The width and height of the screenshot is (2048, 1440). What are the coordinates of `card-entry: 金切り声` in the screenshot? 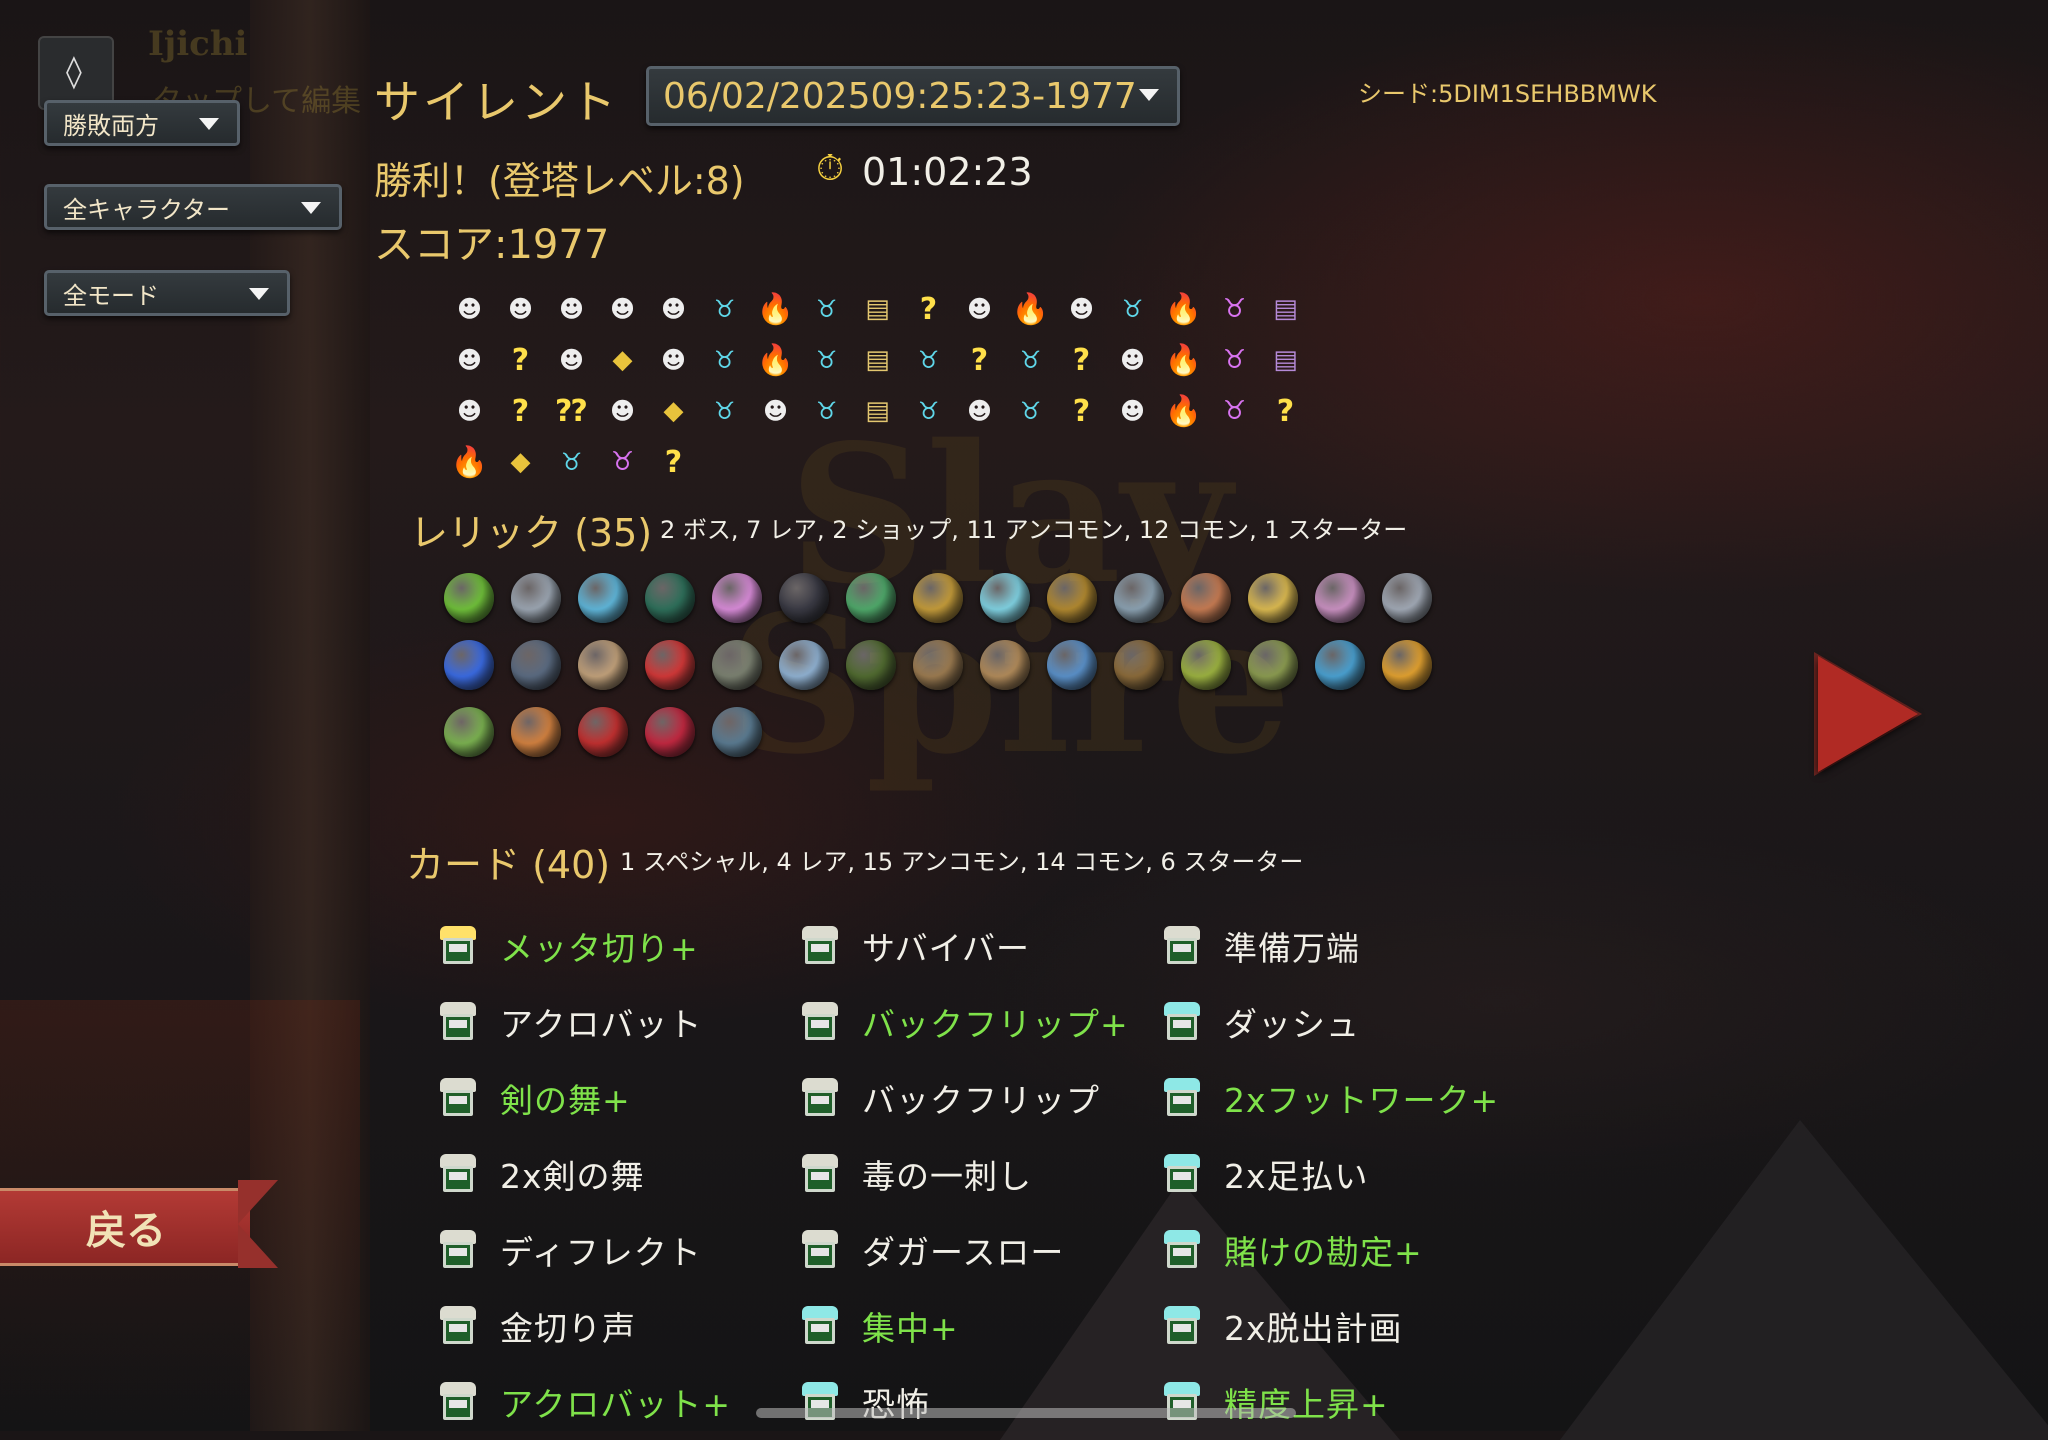 It's located at (538, 1326).